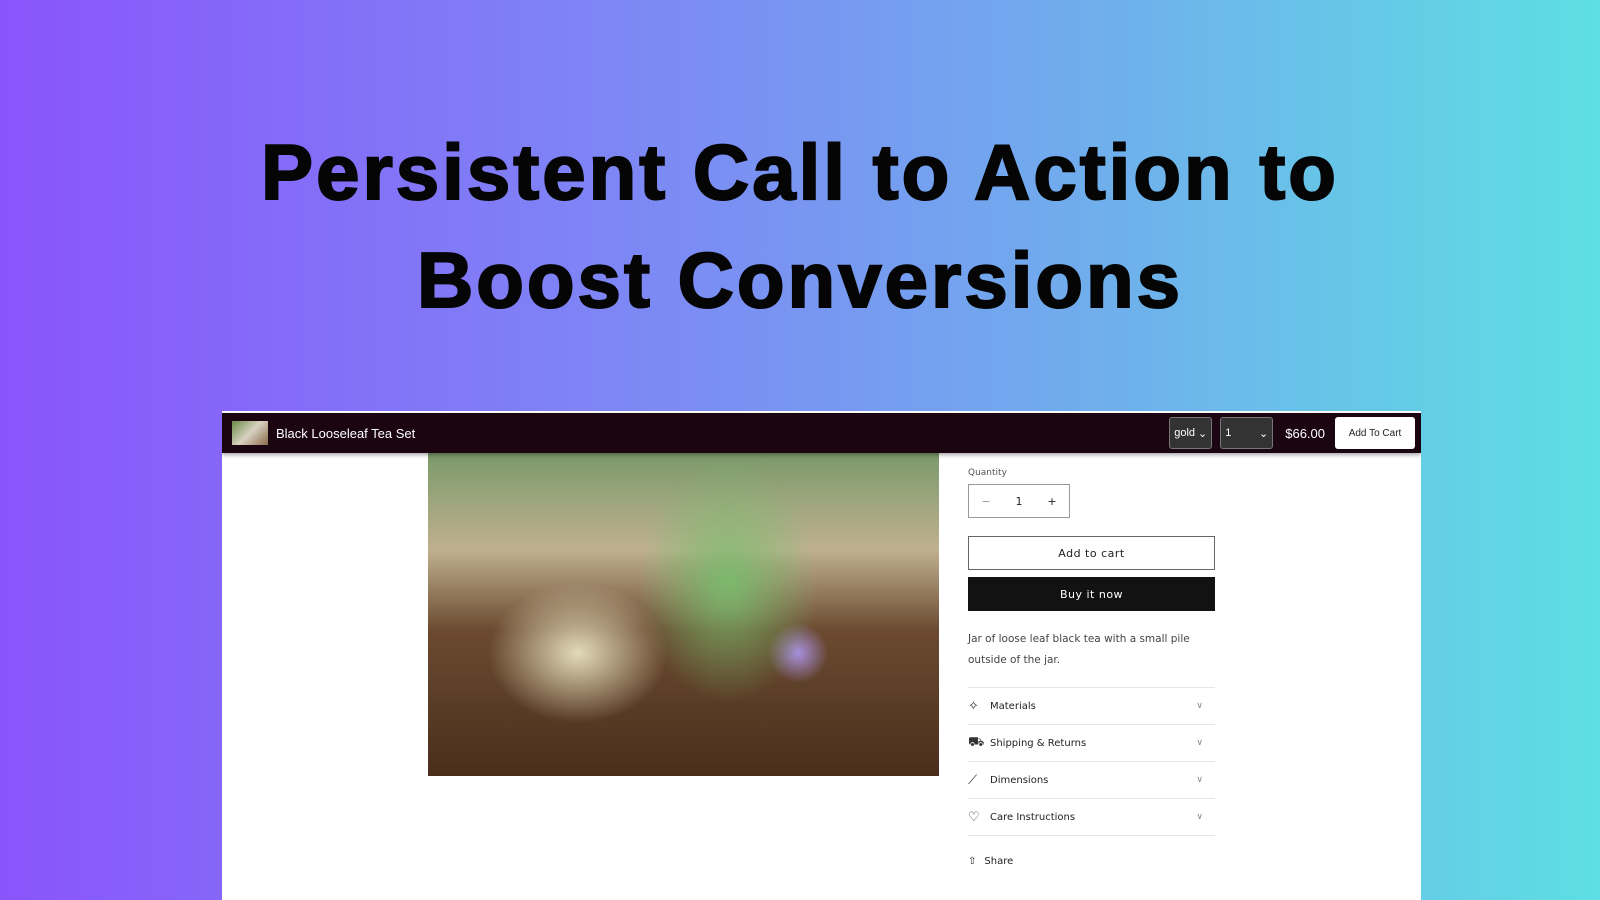  What do you see at coordinates (1051, 501) in the screenshot?
I see `increase-button: +` at bounding box center [1051, 501].